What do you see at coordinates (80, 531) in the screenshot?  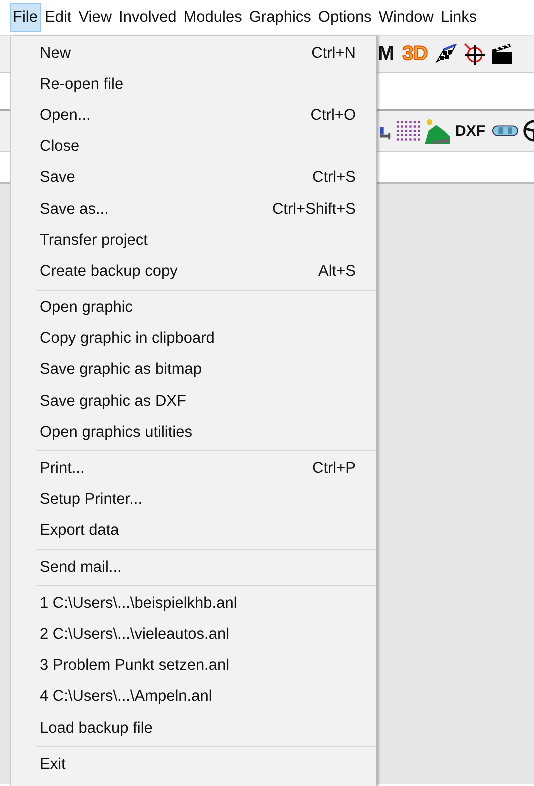 I see `menu-item: Export data` at bounding box center [80, 531].